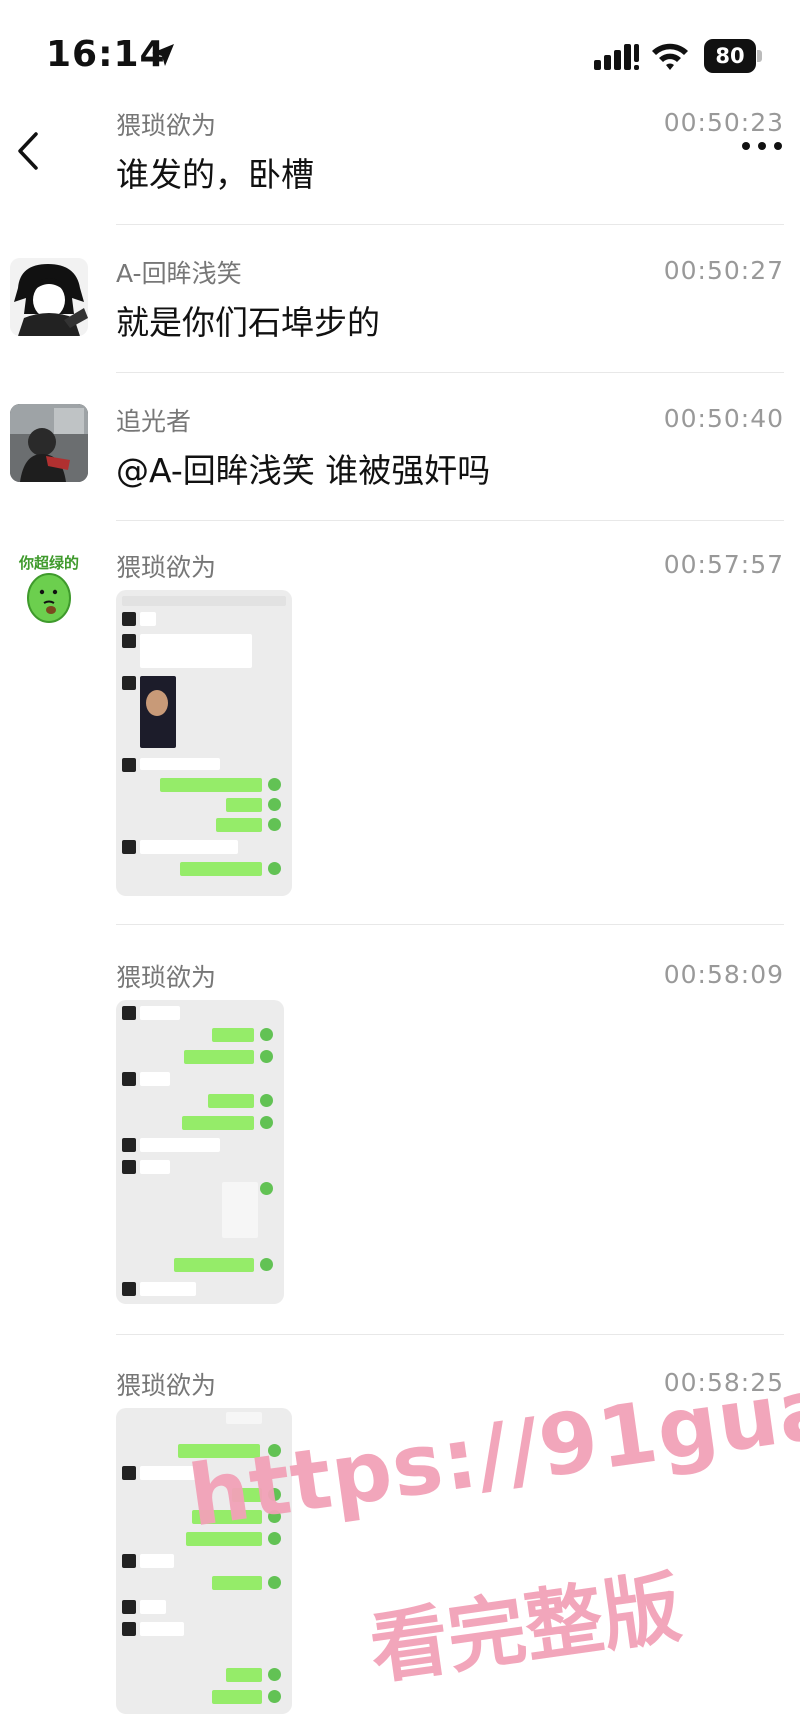 This screenshot has width=800, height=1732. I want to click on message-text: @A-回眸浅笑 谁被强奸吗, so click(303, 470).